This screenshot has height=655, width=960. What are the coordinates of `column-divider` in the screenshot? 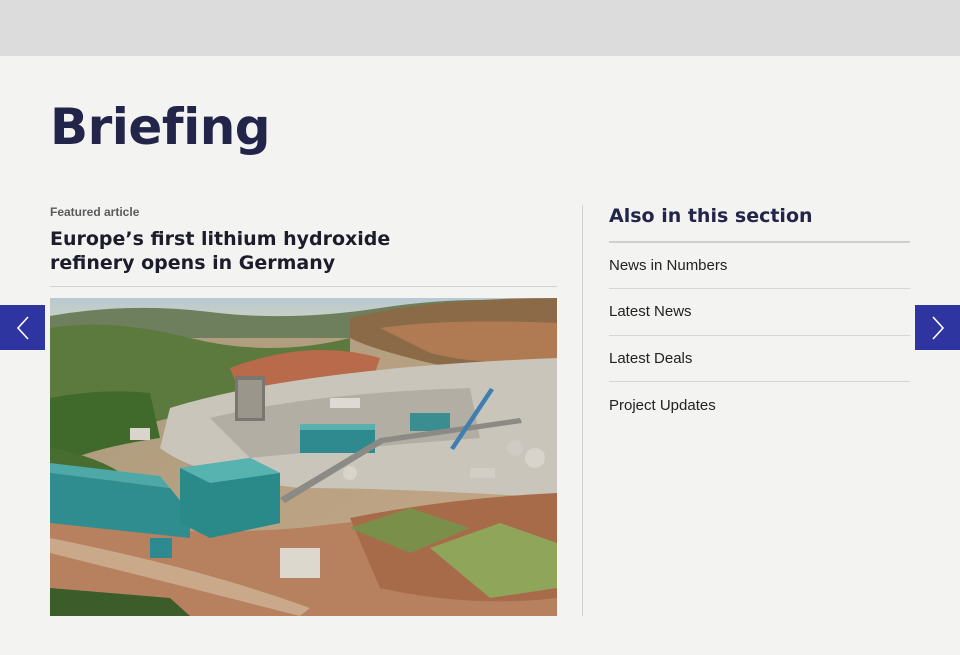 It's located at (582, 410).